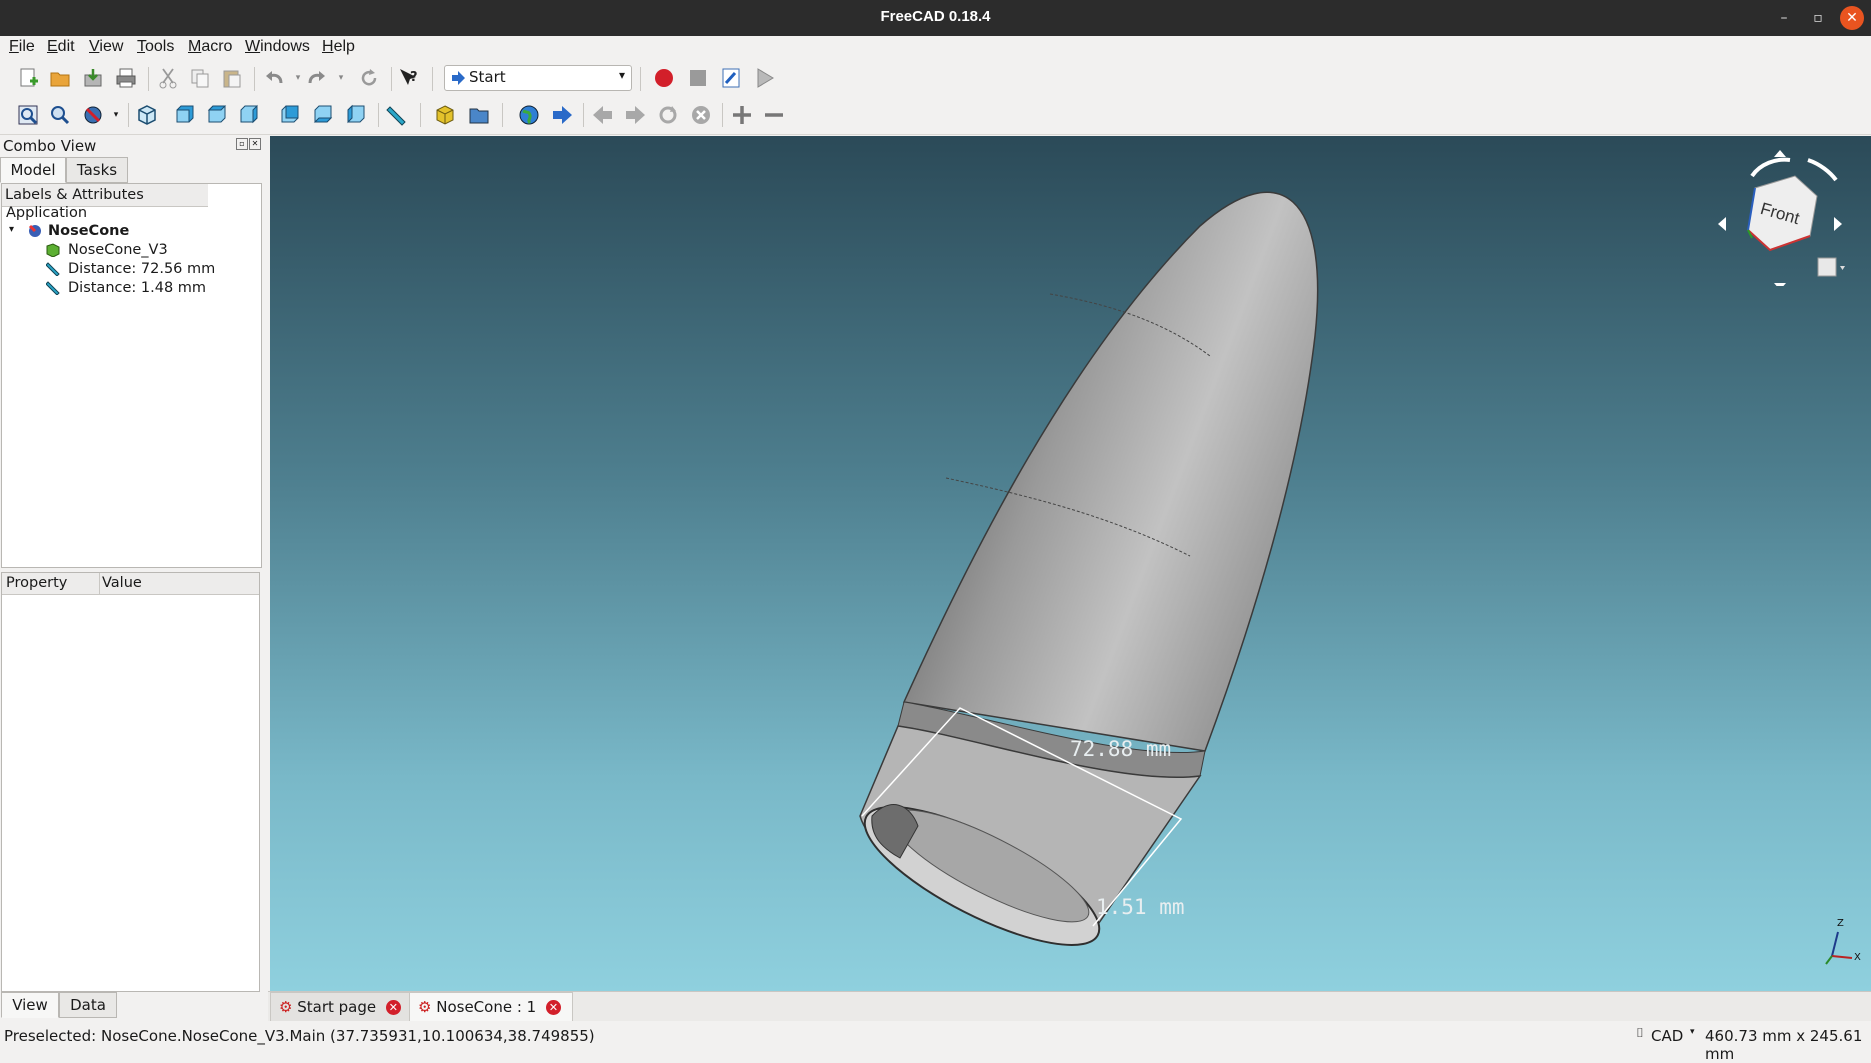 This screenshot has width=1871, height=1063. Describe the element at coordinates (562, 115) in the screenshot. I see `web-open-icon` at that location.